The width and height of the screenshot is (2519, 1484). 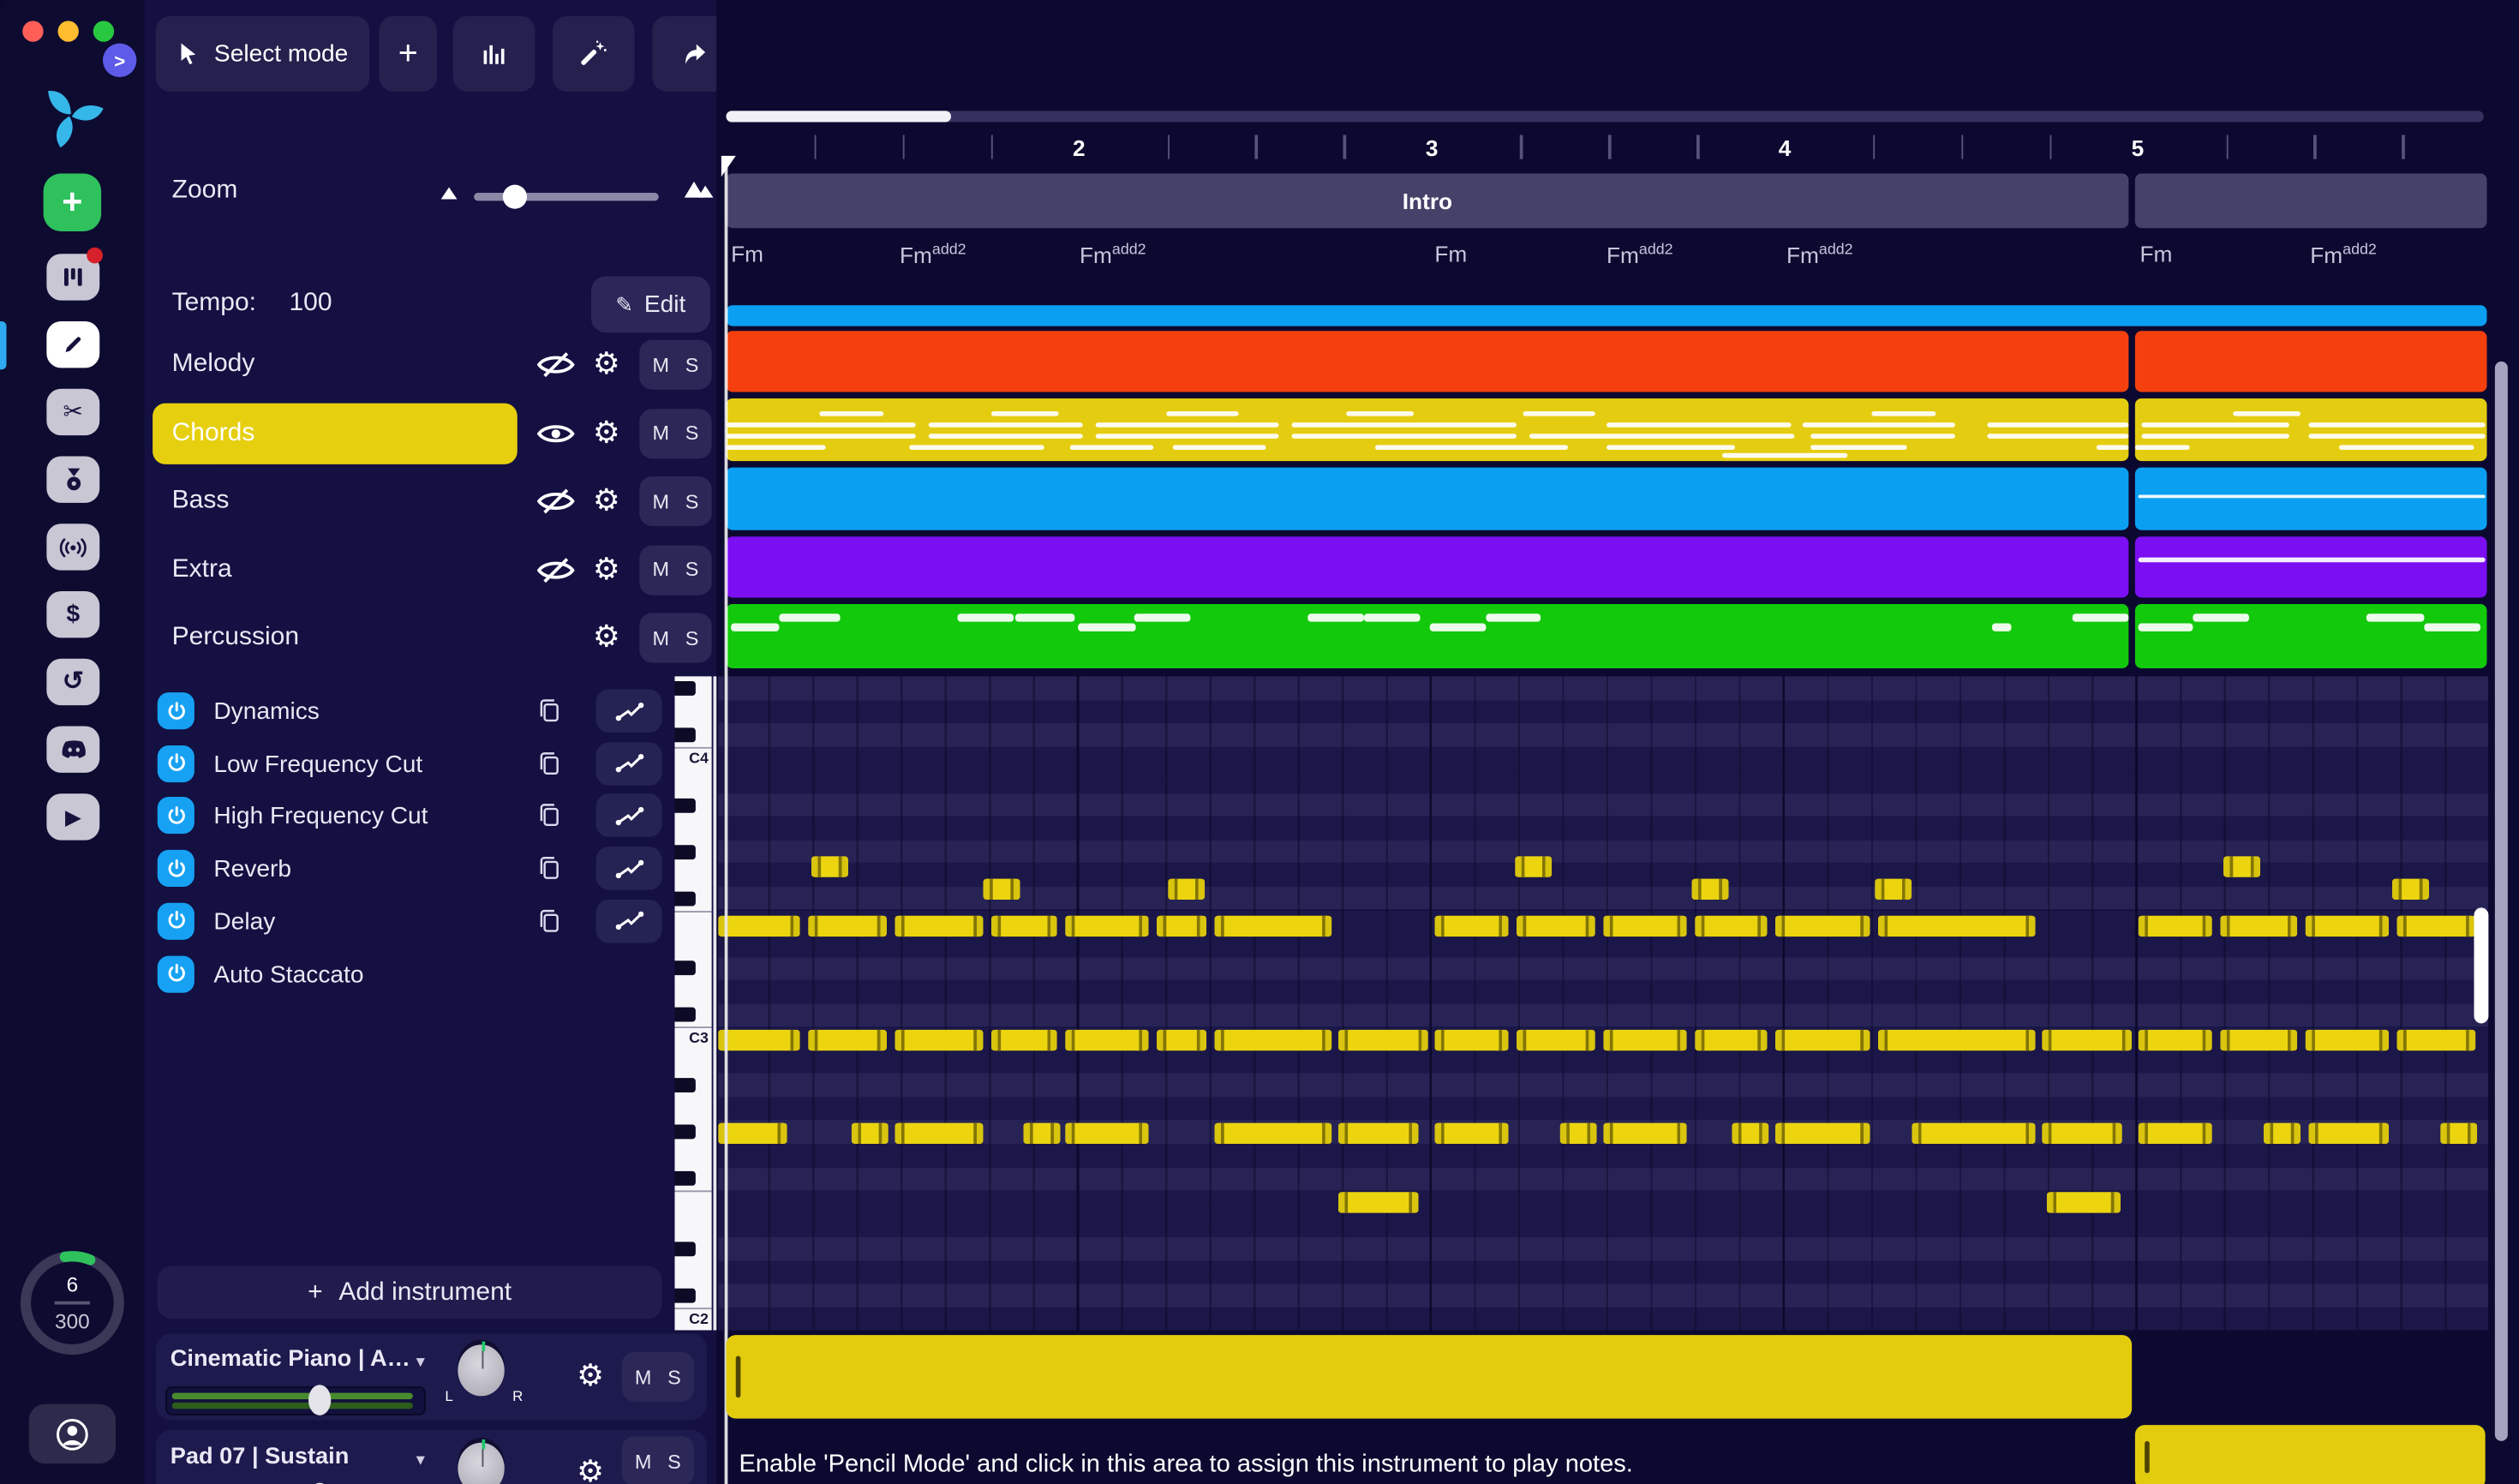 What do you see at coordinates (2481, 965) in the screenshot?
I see `piano-roll-scrollbar-thumb` at bounding box center [2481, 965].